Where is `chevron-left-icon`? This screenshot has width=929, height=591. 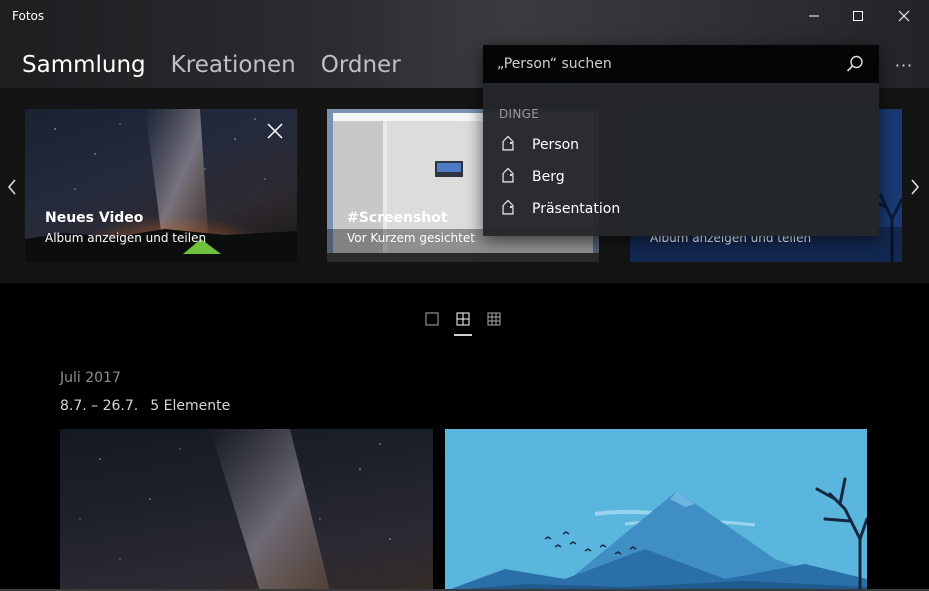
chevron-left-icon is located at coordinates (11, 187).